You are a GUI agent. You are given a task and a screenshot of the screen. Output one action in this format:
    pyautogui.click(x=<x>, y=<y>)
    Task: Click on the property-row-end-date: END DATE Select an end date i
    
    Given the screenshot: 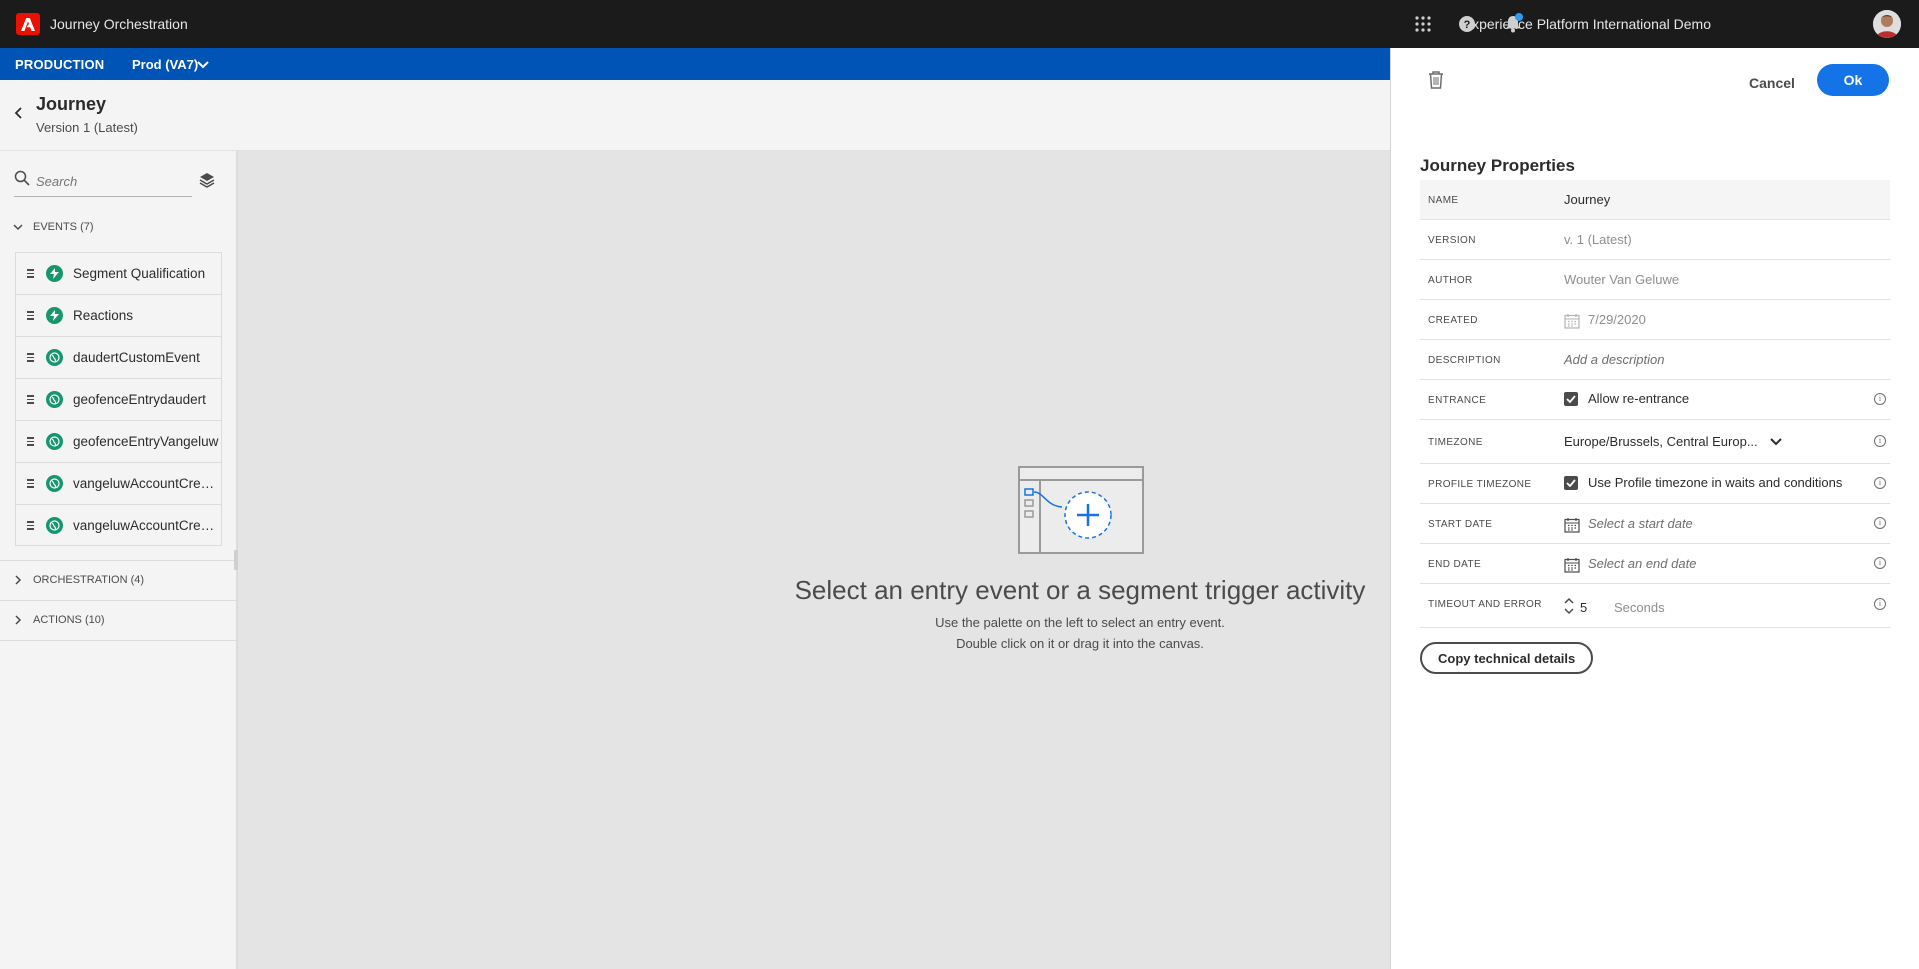 What is the action you would take?
    pyautogui.click(x=1655, y=564)
    